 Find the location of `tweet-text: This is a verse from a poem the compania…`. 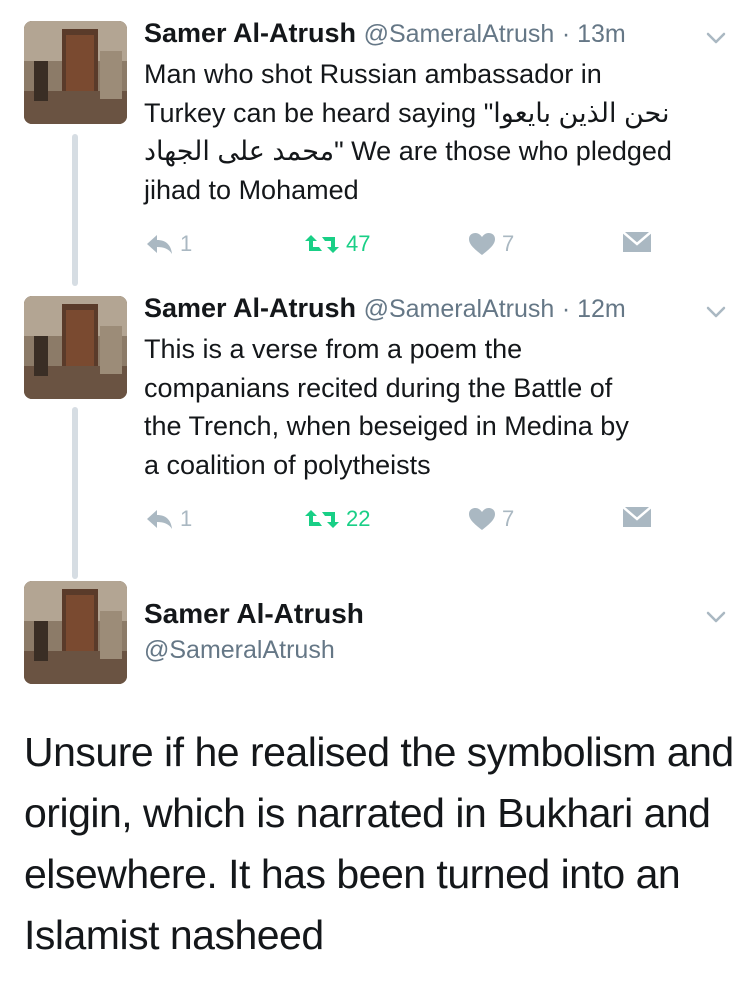

tweet-text: This is a verse from a poem the compania… is located at coordinates (386, 407).